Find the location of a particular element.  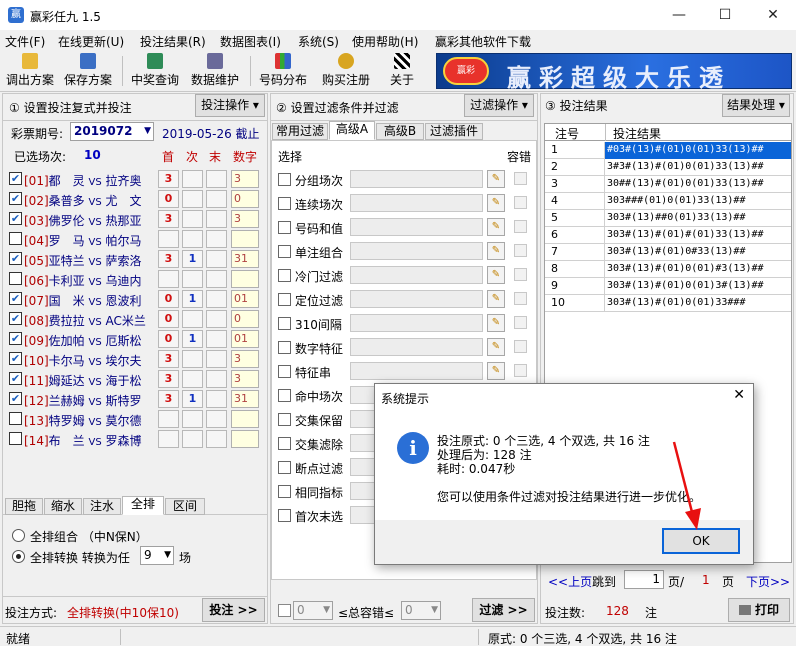

tab-common-filter: 常用过滤 is located at coordinates (300, 131).